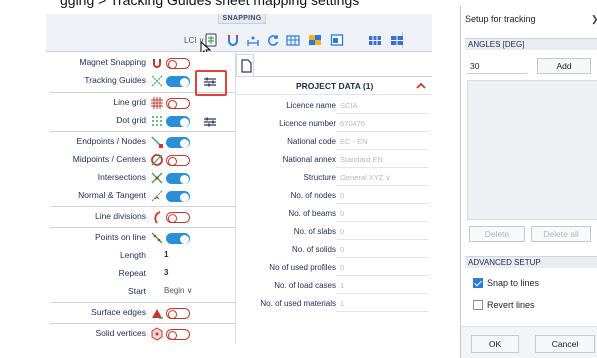  What do you see at coordinates (497, 234) in the screenshot?
I see `delete-button: Delete` at bounding box center [497, 234].